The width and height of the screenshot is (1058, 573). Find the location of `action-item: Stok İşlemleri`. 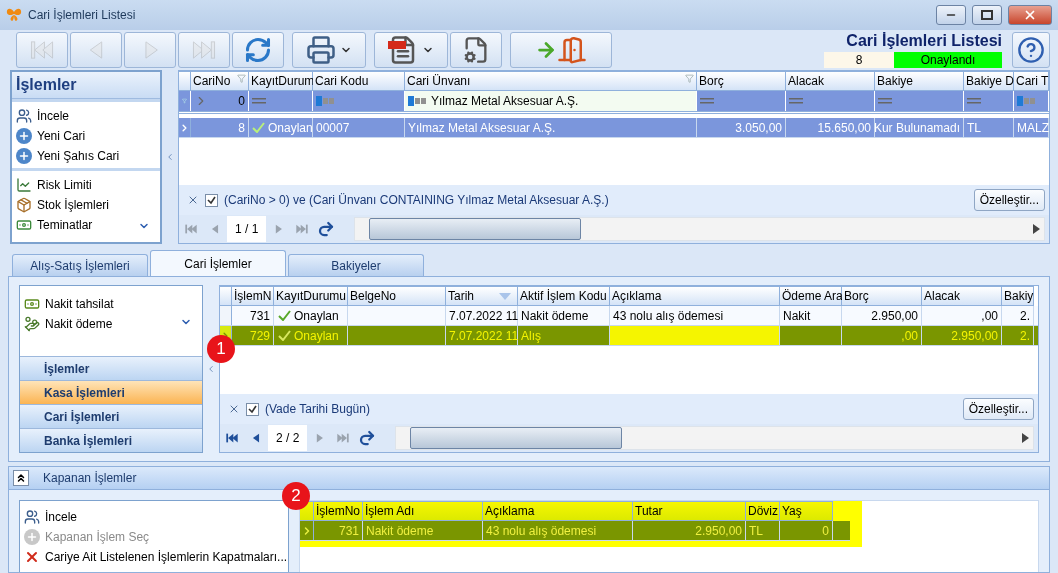

action-item: Stok İşlemleri is located at coordinates (86, 205).